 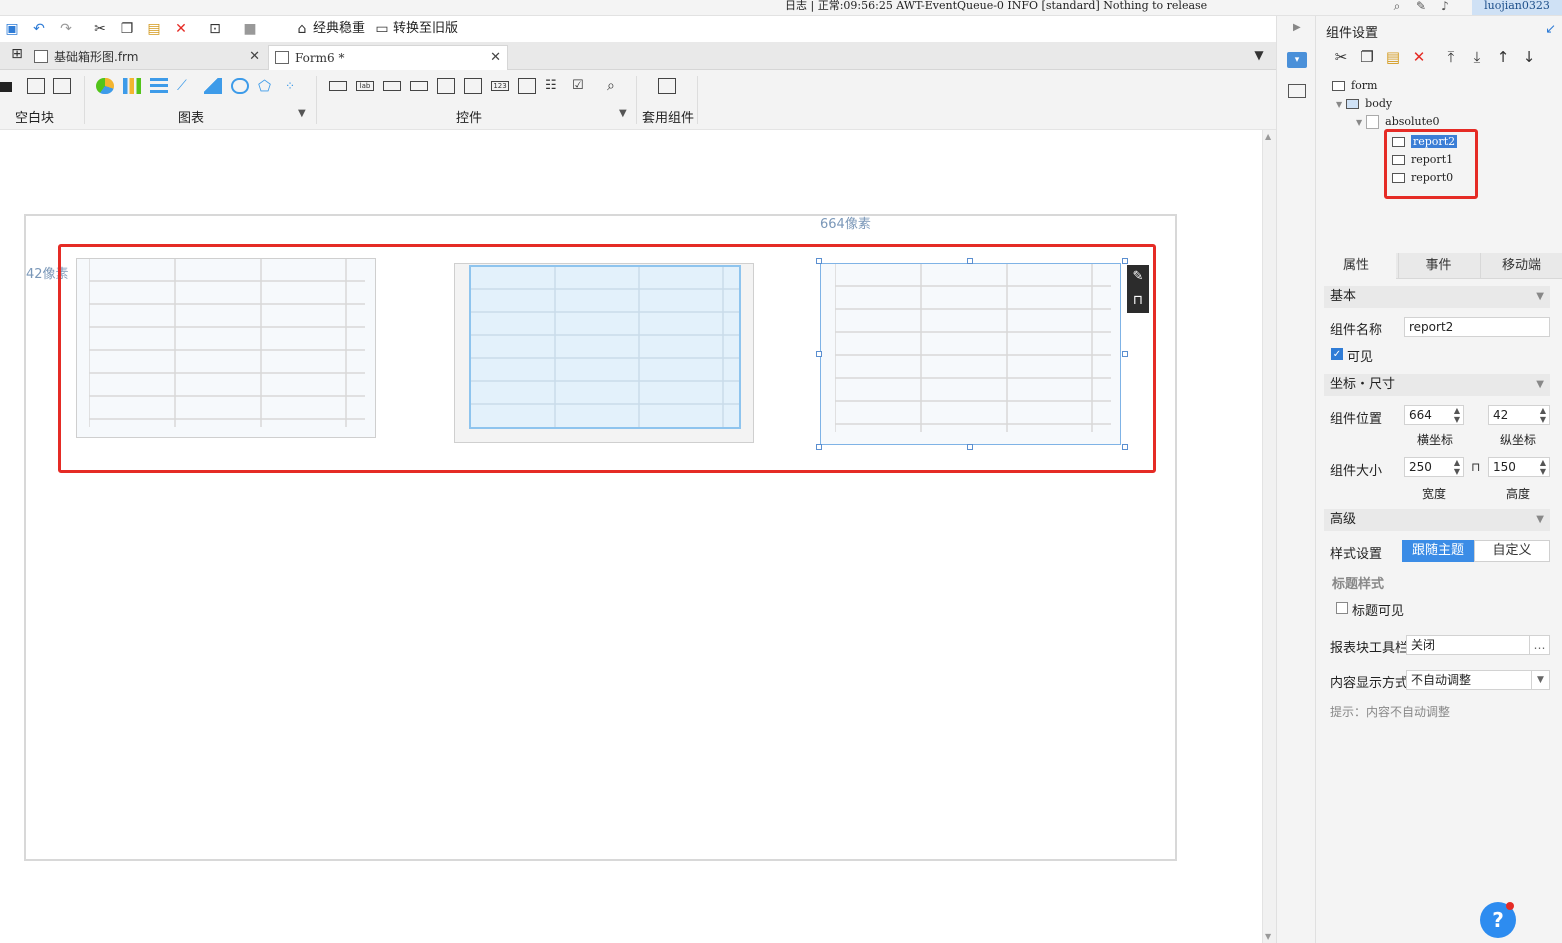 I want to click on vertical-scrollbar: ▲ ▼, so click(x=1269, y=536).